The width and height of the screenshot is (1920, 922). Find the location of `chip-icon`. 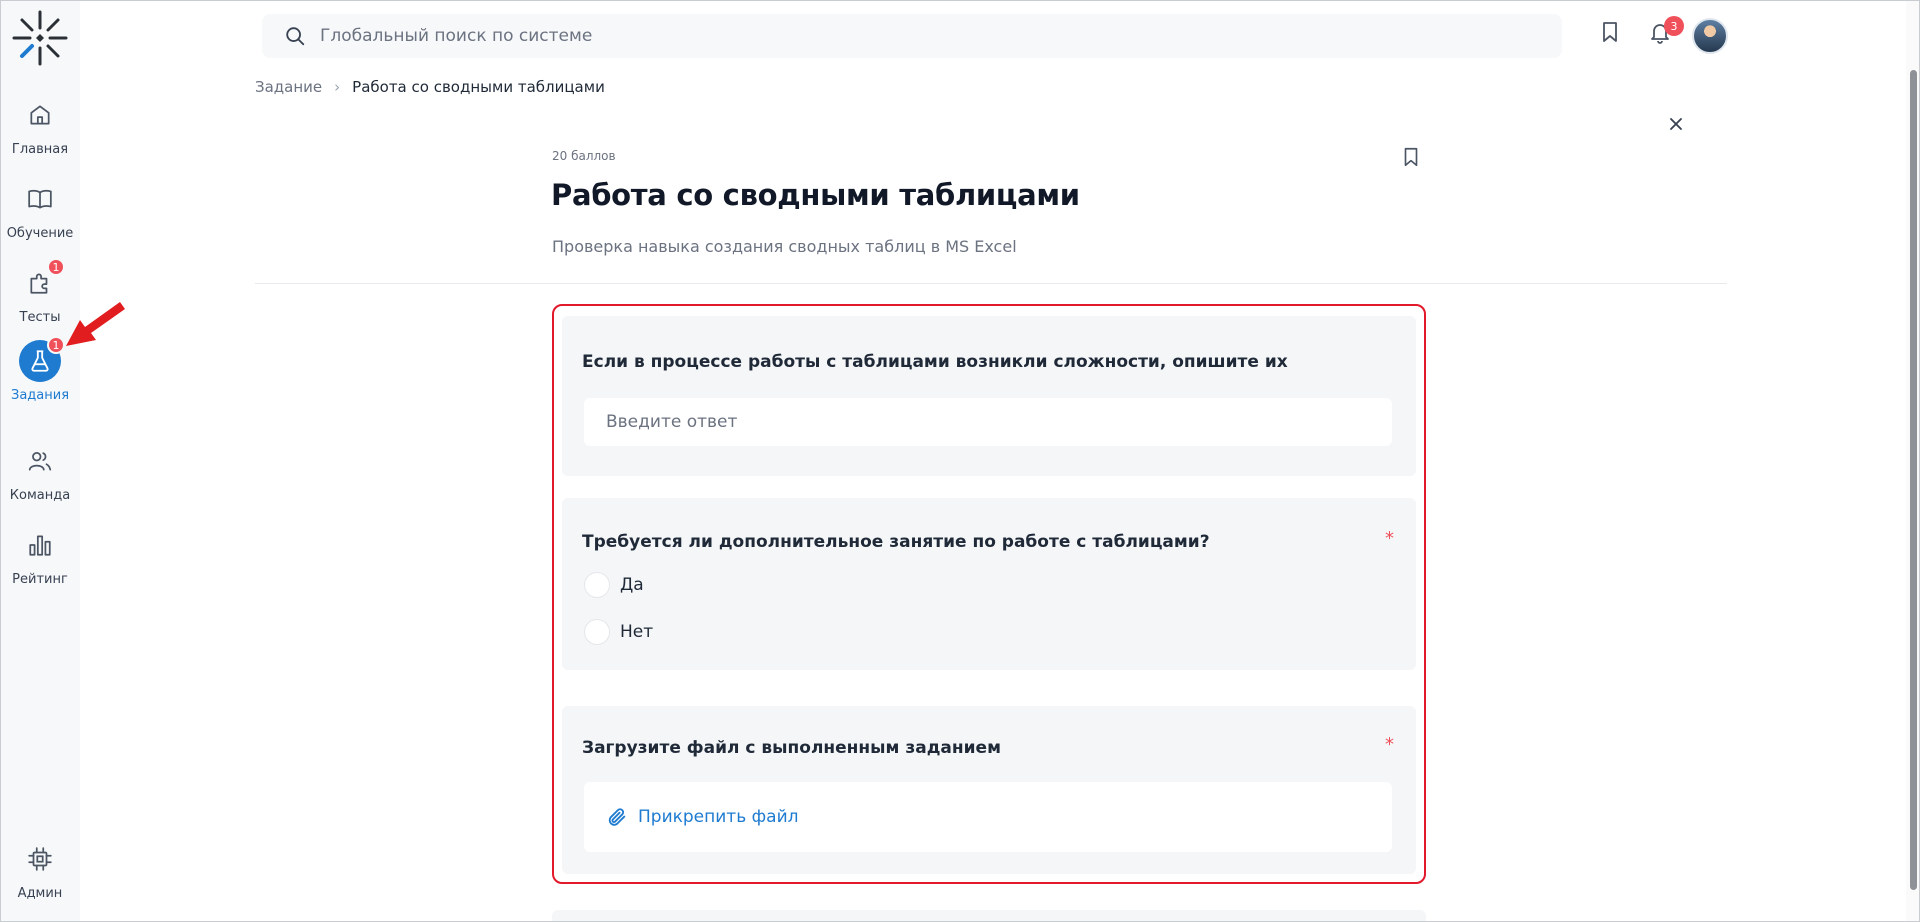

chip-icon is located at coordinates (40, 859).